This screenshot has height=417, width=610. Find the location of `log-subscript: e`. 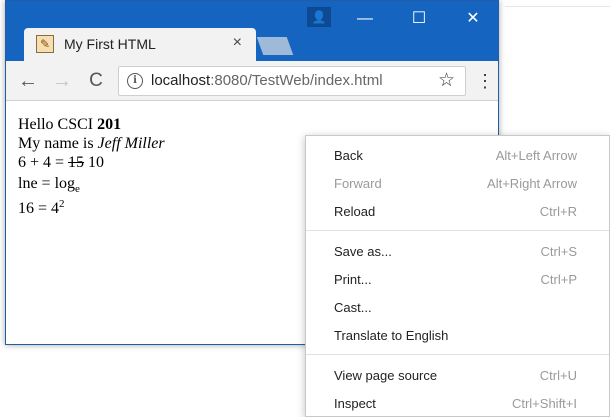

log-subscript: e is located at coordinates (77, 189).